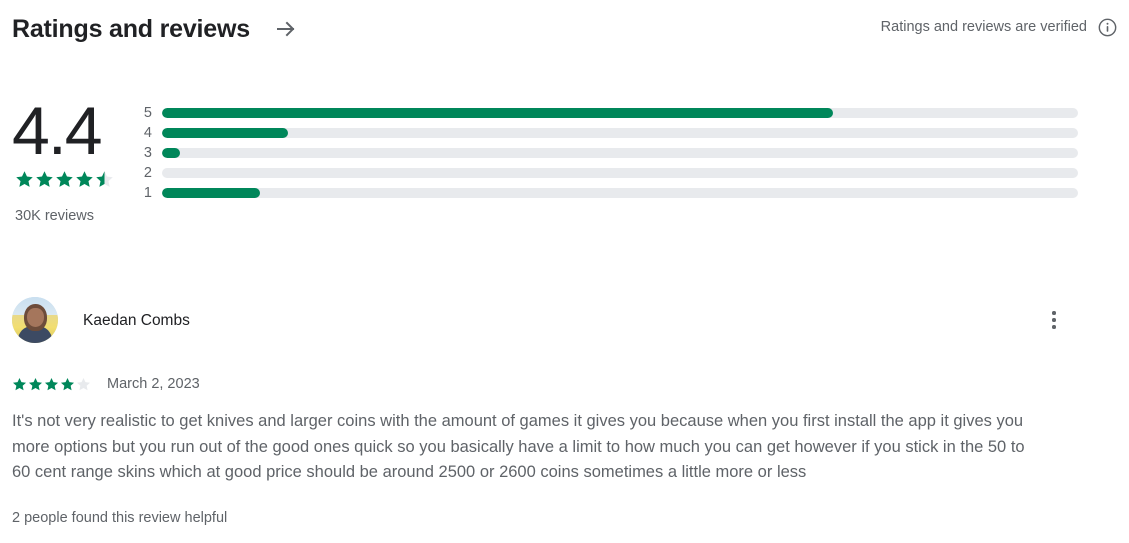 The width and height of the screenshot is (1129, 543). I want to click on info-circle-icon, so click(1107, 27).